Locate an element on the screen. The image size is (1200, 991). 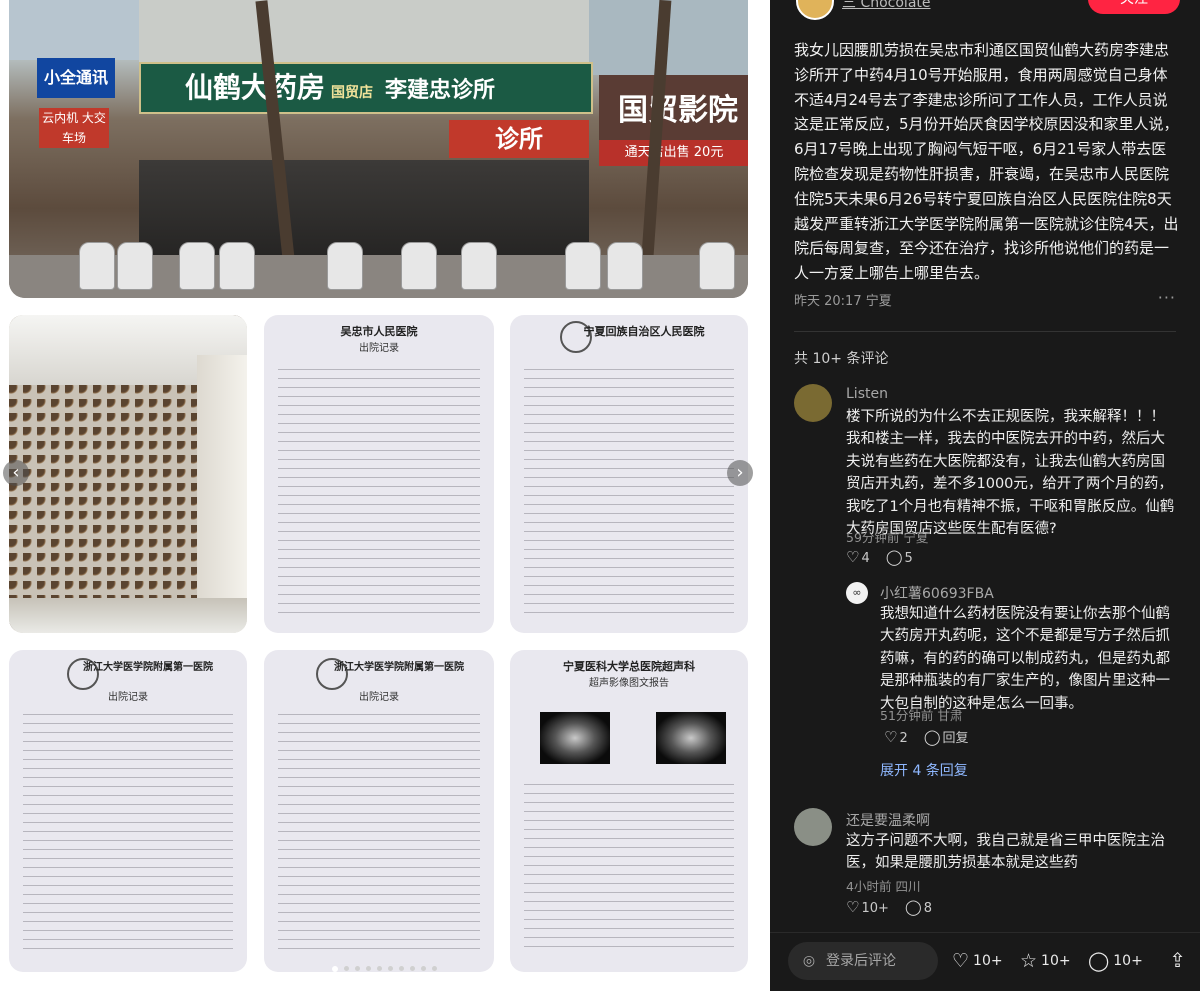
comment-reply-button: ◯ 回复 is located at coordinates (946, 736).